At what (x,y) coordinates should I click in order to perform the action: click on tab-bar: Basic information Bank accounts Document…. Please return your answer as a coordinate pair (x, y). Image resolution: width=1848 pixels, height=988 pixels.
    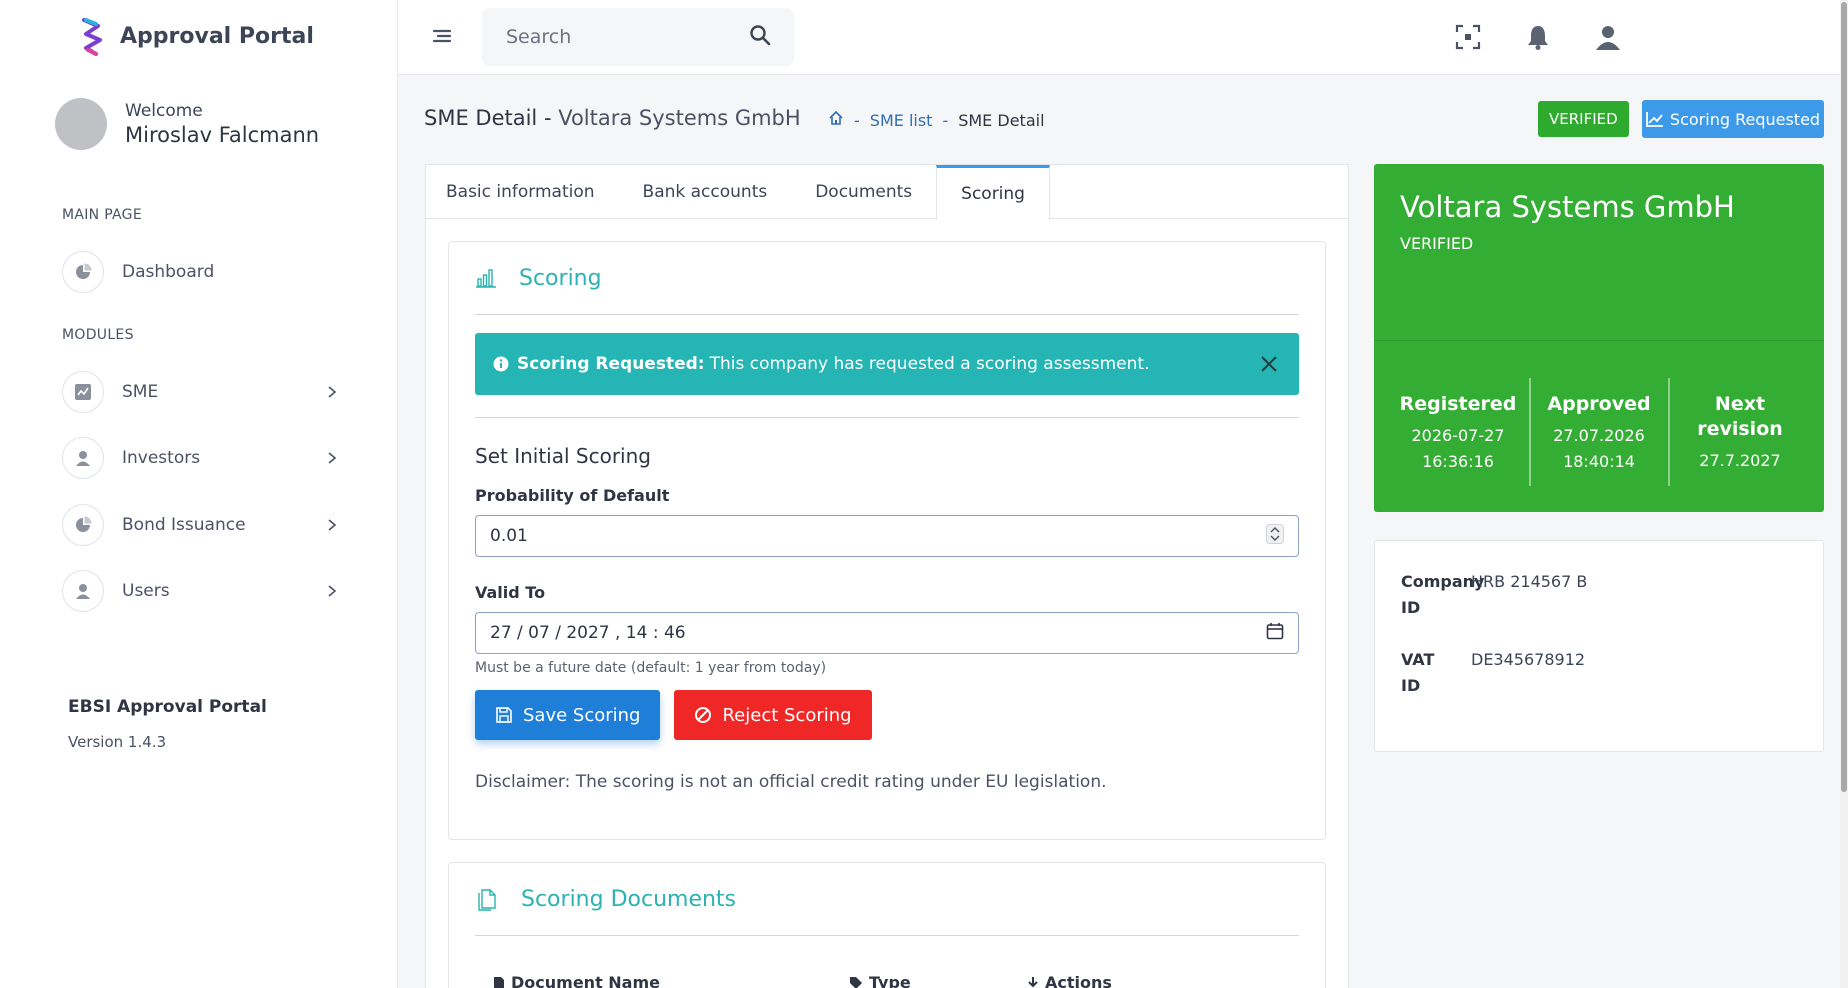
    Looking at the image, I should click on (887, 192).